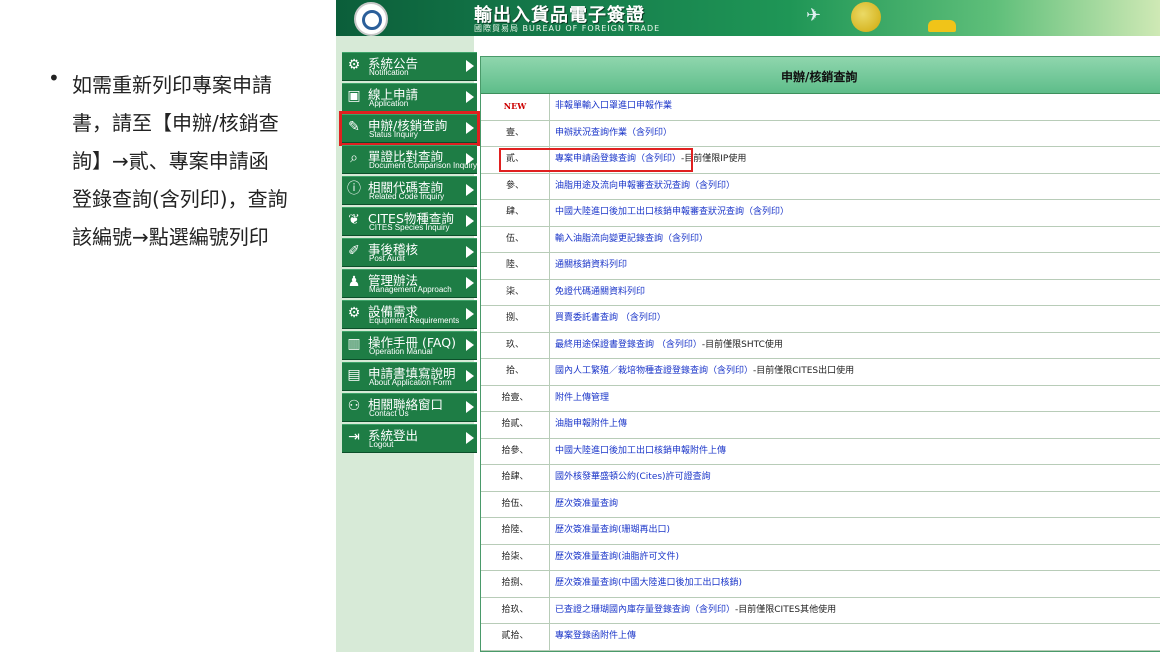  What do you see at coordinates (820, 75) in the screenshot?
I see `panel-header: 申辦/核銷查詢` at bounding box center [820, 75].